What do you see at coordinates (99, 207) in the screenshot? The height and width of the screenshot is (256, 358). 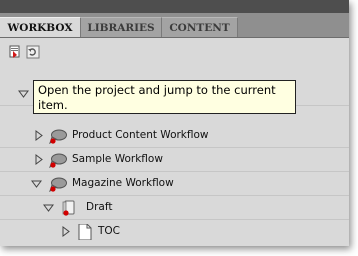 I see `tree-item-label: Draft` at bounding box center [99, 207].